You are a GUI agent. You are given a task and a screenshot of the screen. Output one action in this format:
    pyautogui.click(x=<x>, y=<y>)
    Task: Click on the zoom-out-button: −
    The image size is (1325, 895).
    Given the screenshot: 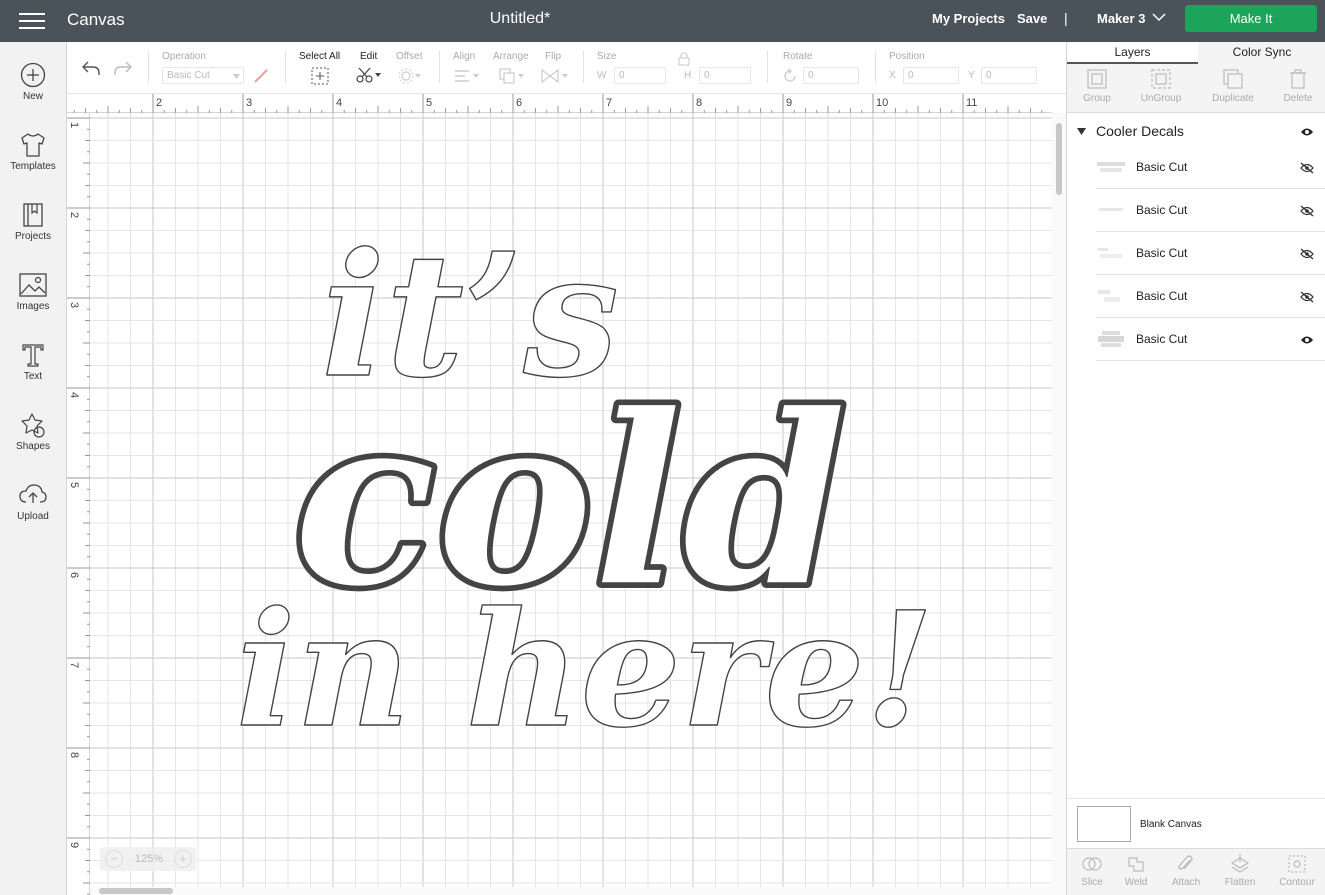 What is the action you would take?
    pyautogui.click(x=114, y=859)
    